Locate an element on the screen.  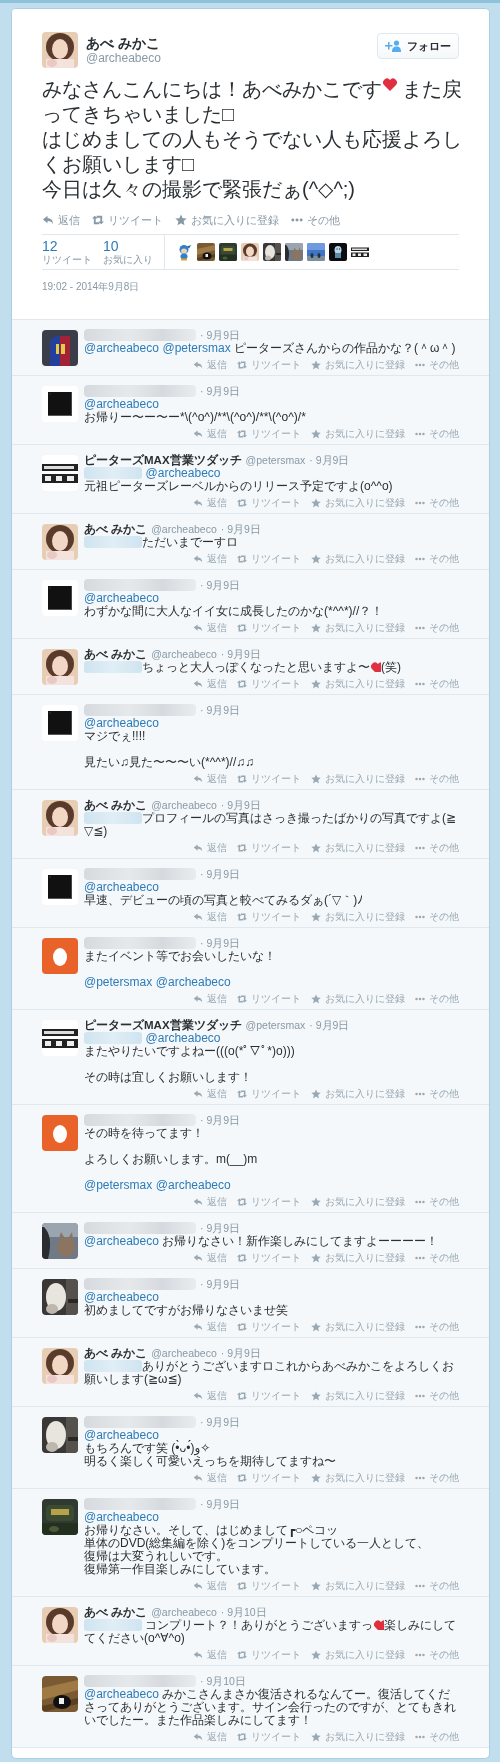
follow-button: フォロー is located at coordinates (418, 46).